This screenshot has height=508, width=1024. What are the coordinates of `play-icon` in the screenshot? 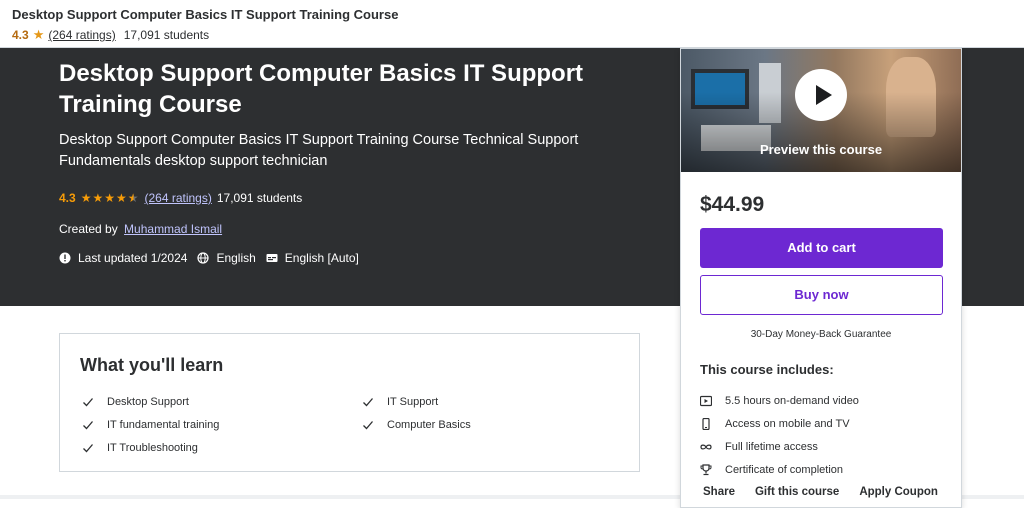 It's located at (821, 95).